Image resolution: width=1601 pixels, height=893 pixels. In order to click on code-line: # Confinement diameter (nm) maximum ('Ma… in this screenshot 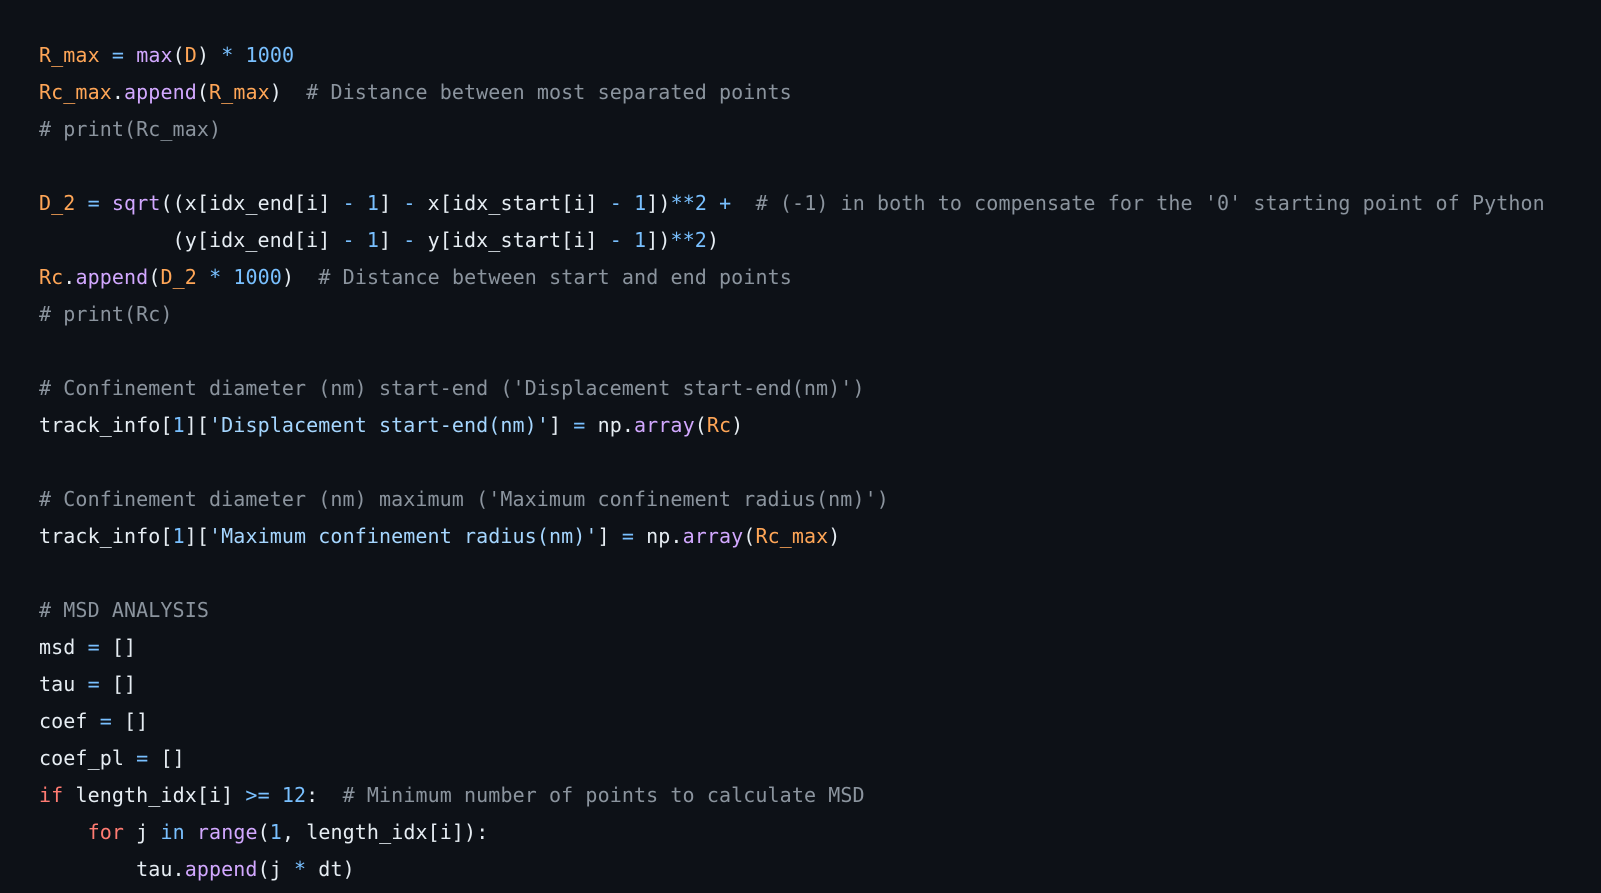, I will do `click(820, 499)`.